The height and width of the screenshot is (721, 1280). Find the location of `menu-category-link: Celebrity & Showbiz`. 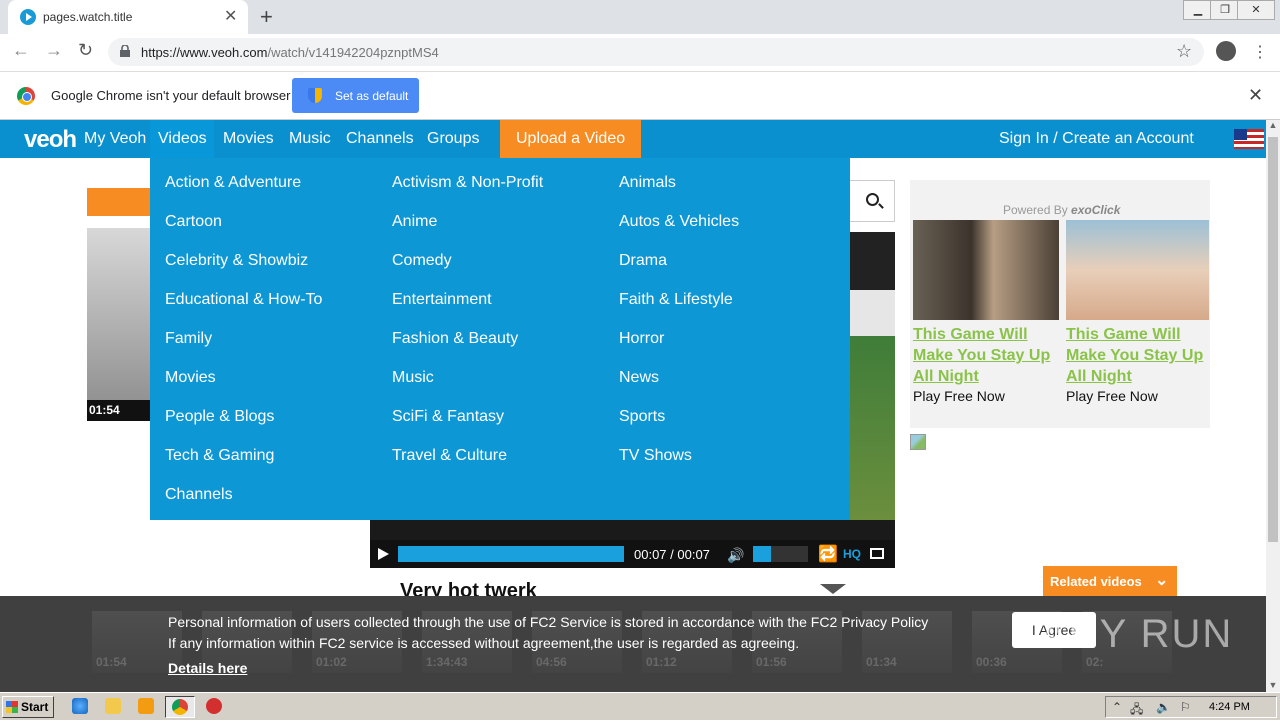

menu-category-link: Celebrity & Showbiz is located at coordinates (236, 261).